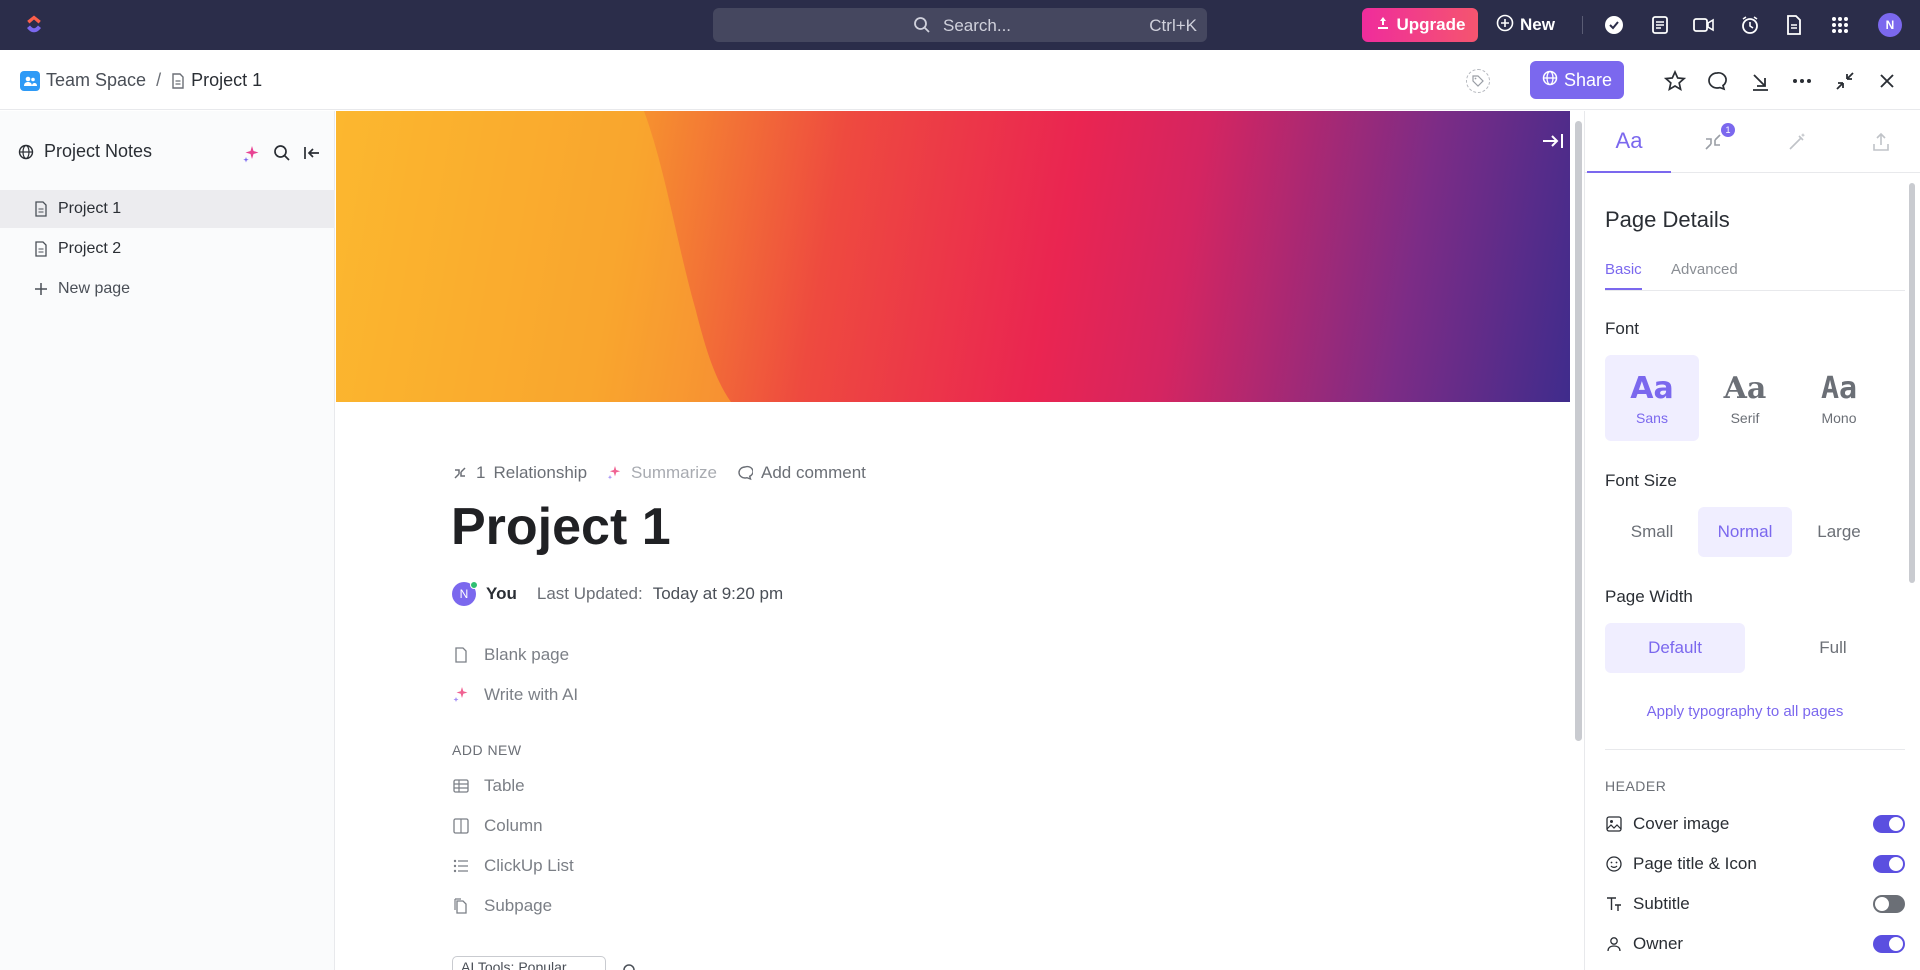 Image resolution: width=1920 pixels, height=970 pixels. I want to click on list-icon, so click(461, 866).